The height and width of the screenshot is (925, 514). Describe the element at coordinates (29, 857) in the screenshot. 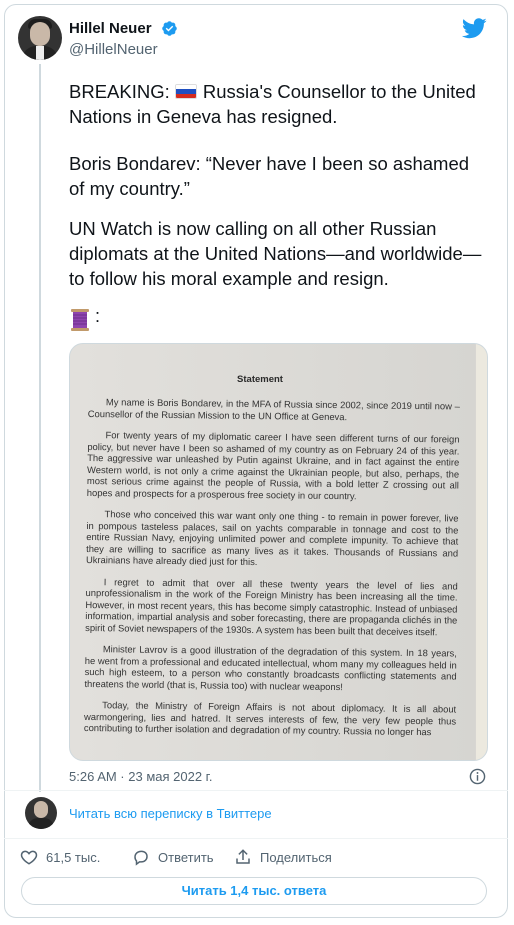

I see `heart-icon` at that location.